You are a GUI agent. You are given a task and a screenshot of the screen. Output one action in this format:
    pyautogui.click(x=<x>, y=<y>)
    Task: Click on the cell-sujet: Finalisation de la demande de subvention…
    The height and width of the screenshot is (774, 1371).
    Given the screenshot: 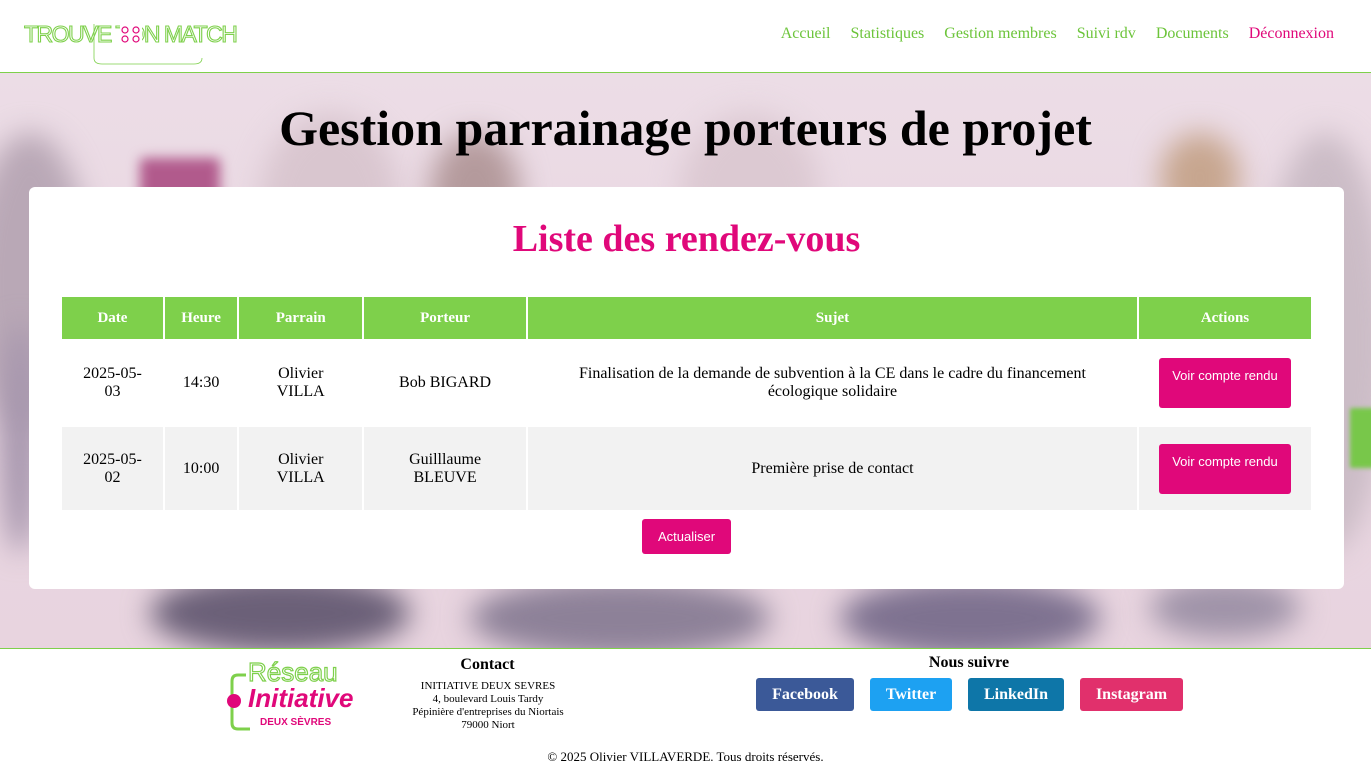 What is the action you would take?
    pyautogui.click(x=832, y=383)
    